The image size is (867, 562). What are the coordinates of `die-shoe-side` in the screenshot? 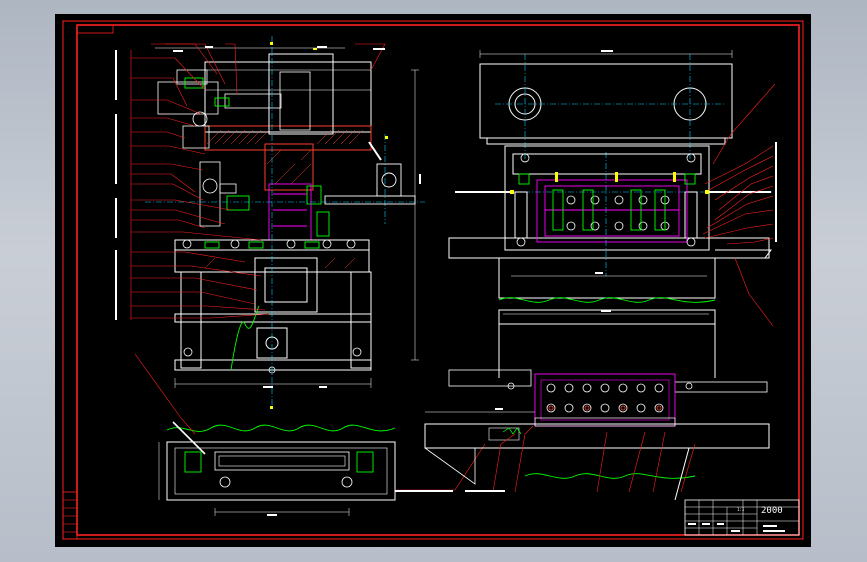 It's located at (607, 343).